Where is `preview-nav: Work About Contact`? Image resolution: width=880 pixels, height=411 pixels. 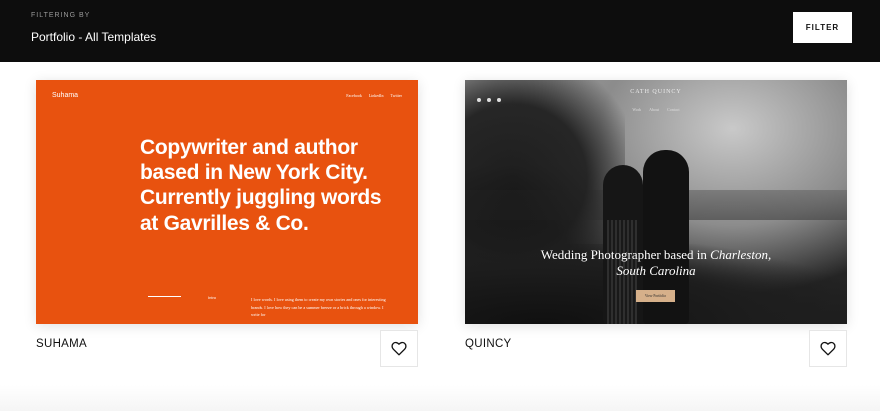
preview-nav: Work About Contact is located at coordinates (656, 109).